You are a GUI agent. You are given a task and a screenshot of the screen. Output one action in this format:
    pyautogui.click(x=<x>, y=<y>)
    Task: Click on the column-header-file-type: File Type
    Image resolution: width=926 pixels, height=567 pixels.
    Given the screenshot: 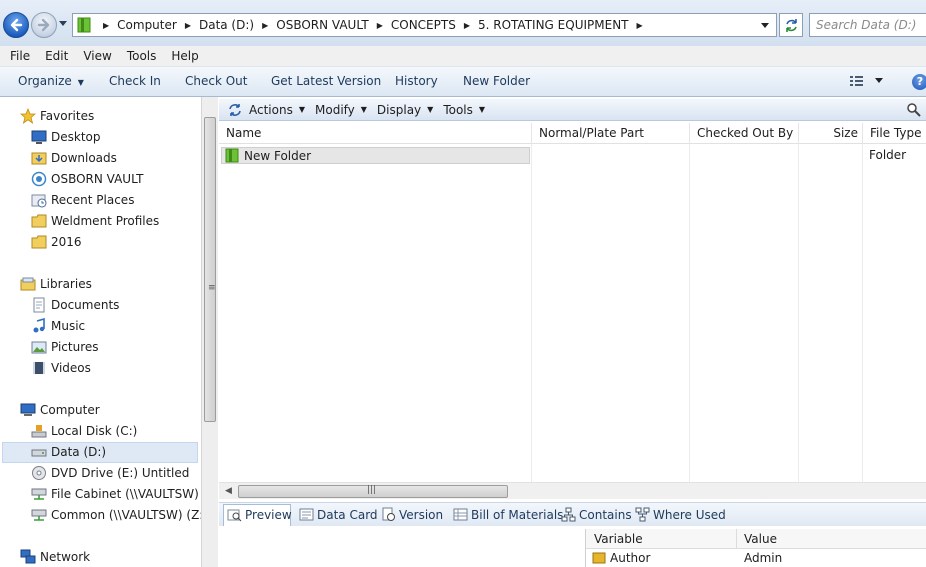 What is the action you would take?
    pyautogui.click(x=894, y=133)
    